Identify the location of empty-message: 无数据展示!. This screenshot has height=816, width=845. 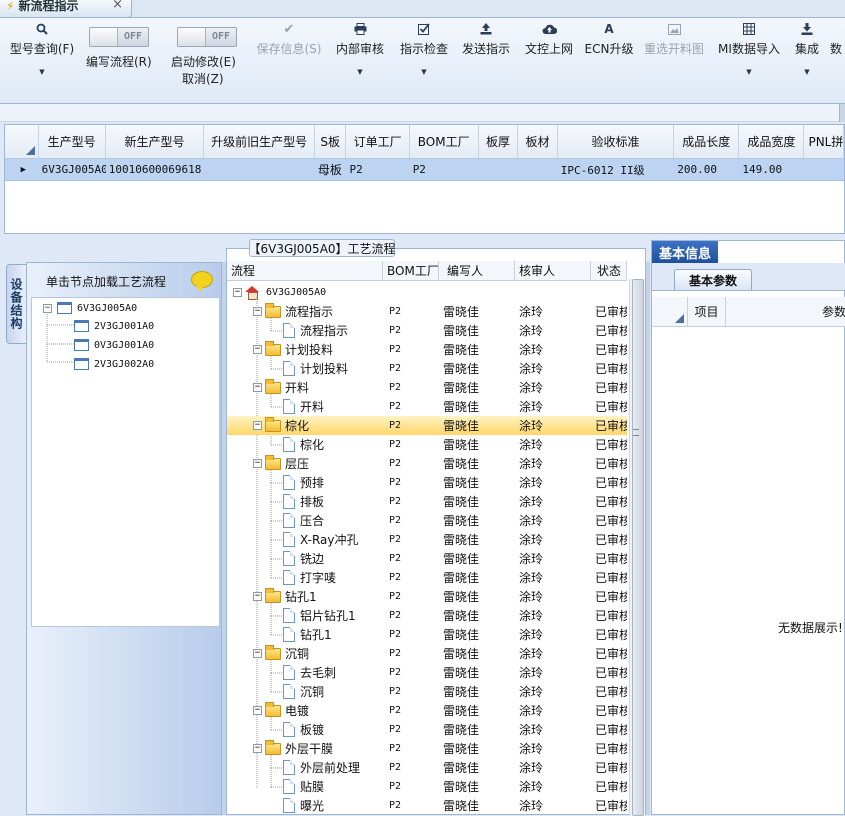
(810, 628).